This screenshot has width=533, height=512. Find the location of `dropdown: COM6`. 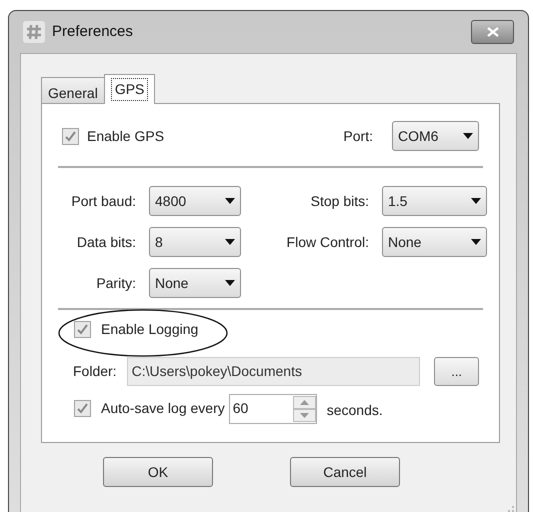

dropdown: COM6 is located at coordinates (435, 136).